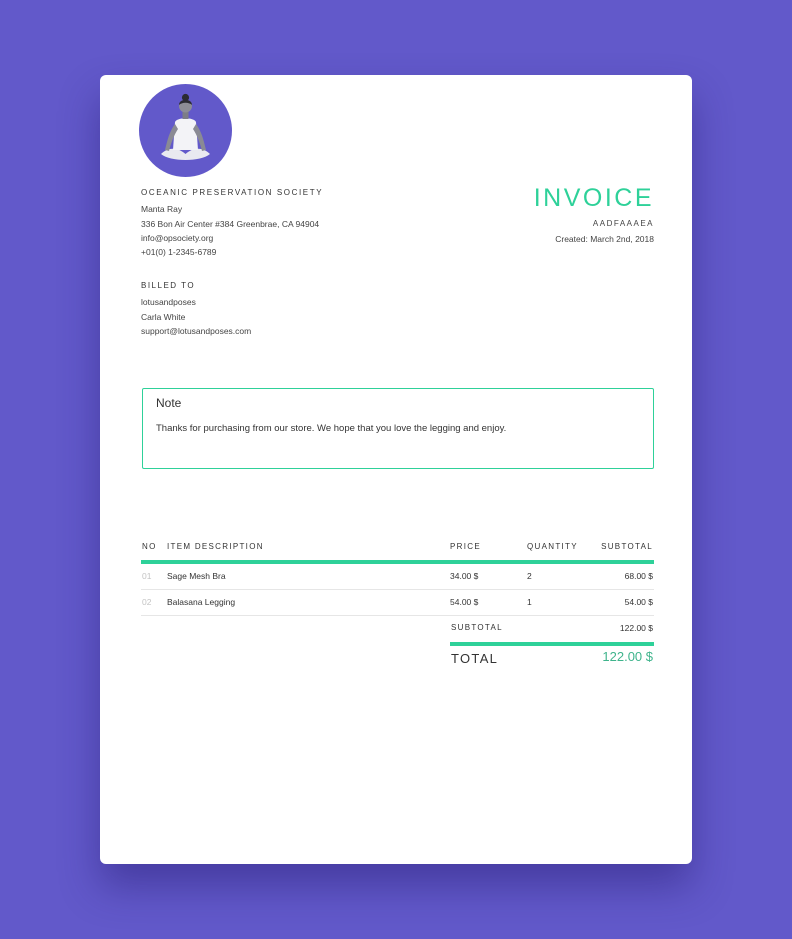 Image resolution: width=792 pixels, height=939 pixels. What do you see at coordinates (177, 237) in the screenshot?
I see `company-email: info@opsociety.org` at bounding box center [177, 237].